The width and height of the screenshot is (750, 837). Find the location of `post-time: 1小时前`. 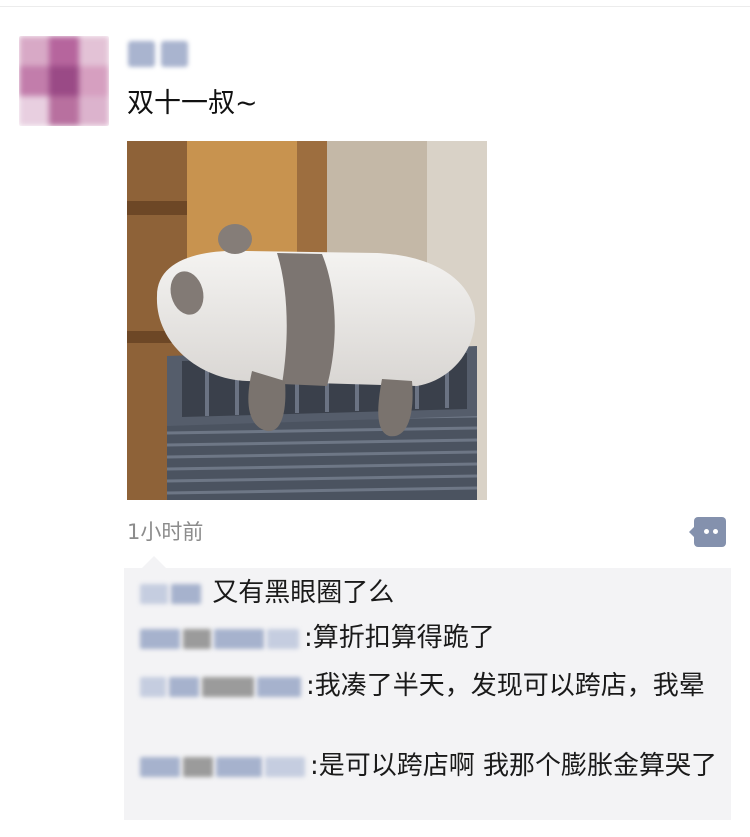

post-time: 1小时前 is located at coordinates (165, 532).